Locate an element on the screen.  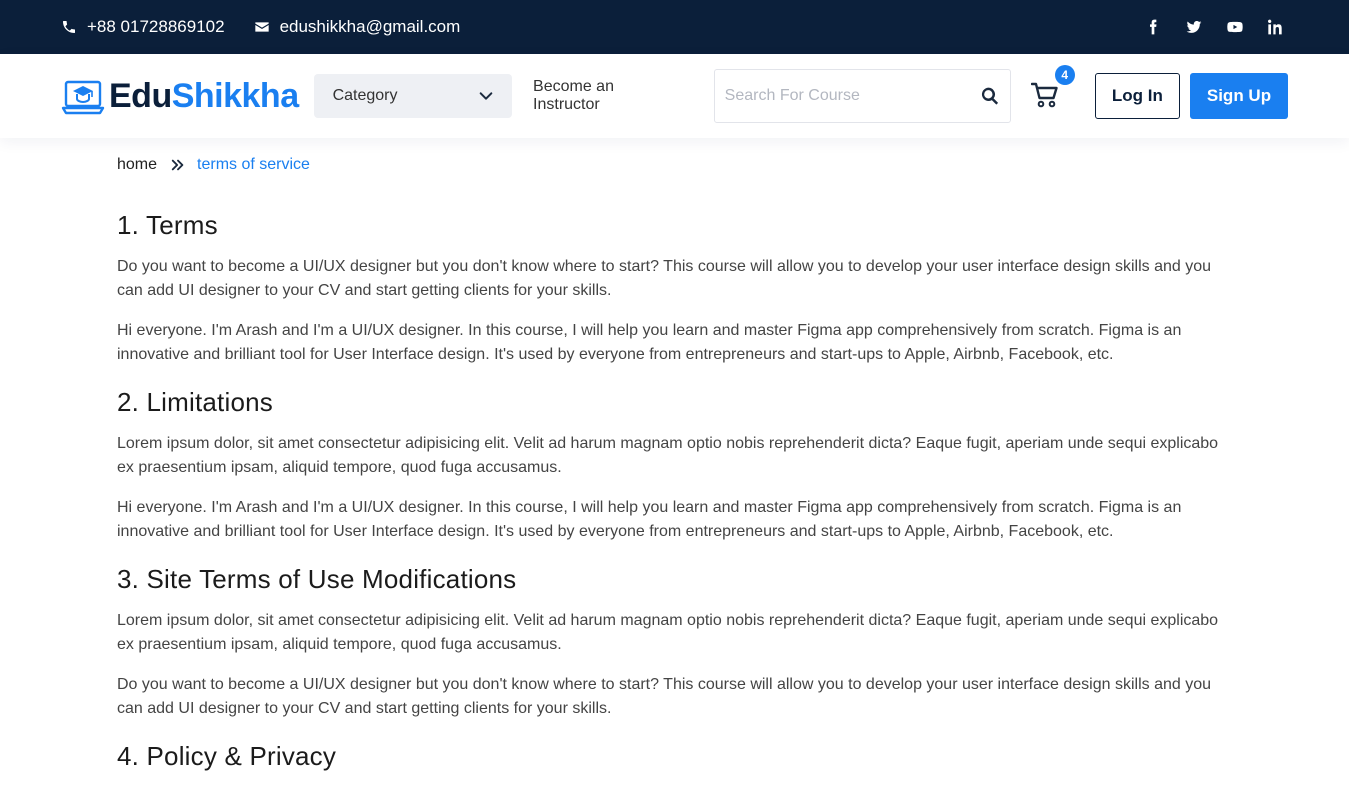
envelope-icon is located at coordinates (261, 27).